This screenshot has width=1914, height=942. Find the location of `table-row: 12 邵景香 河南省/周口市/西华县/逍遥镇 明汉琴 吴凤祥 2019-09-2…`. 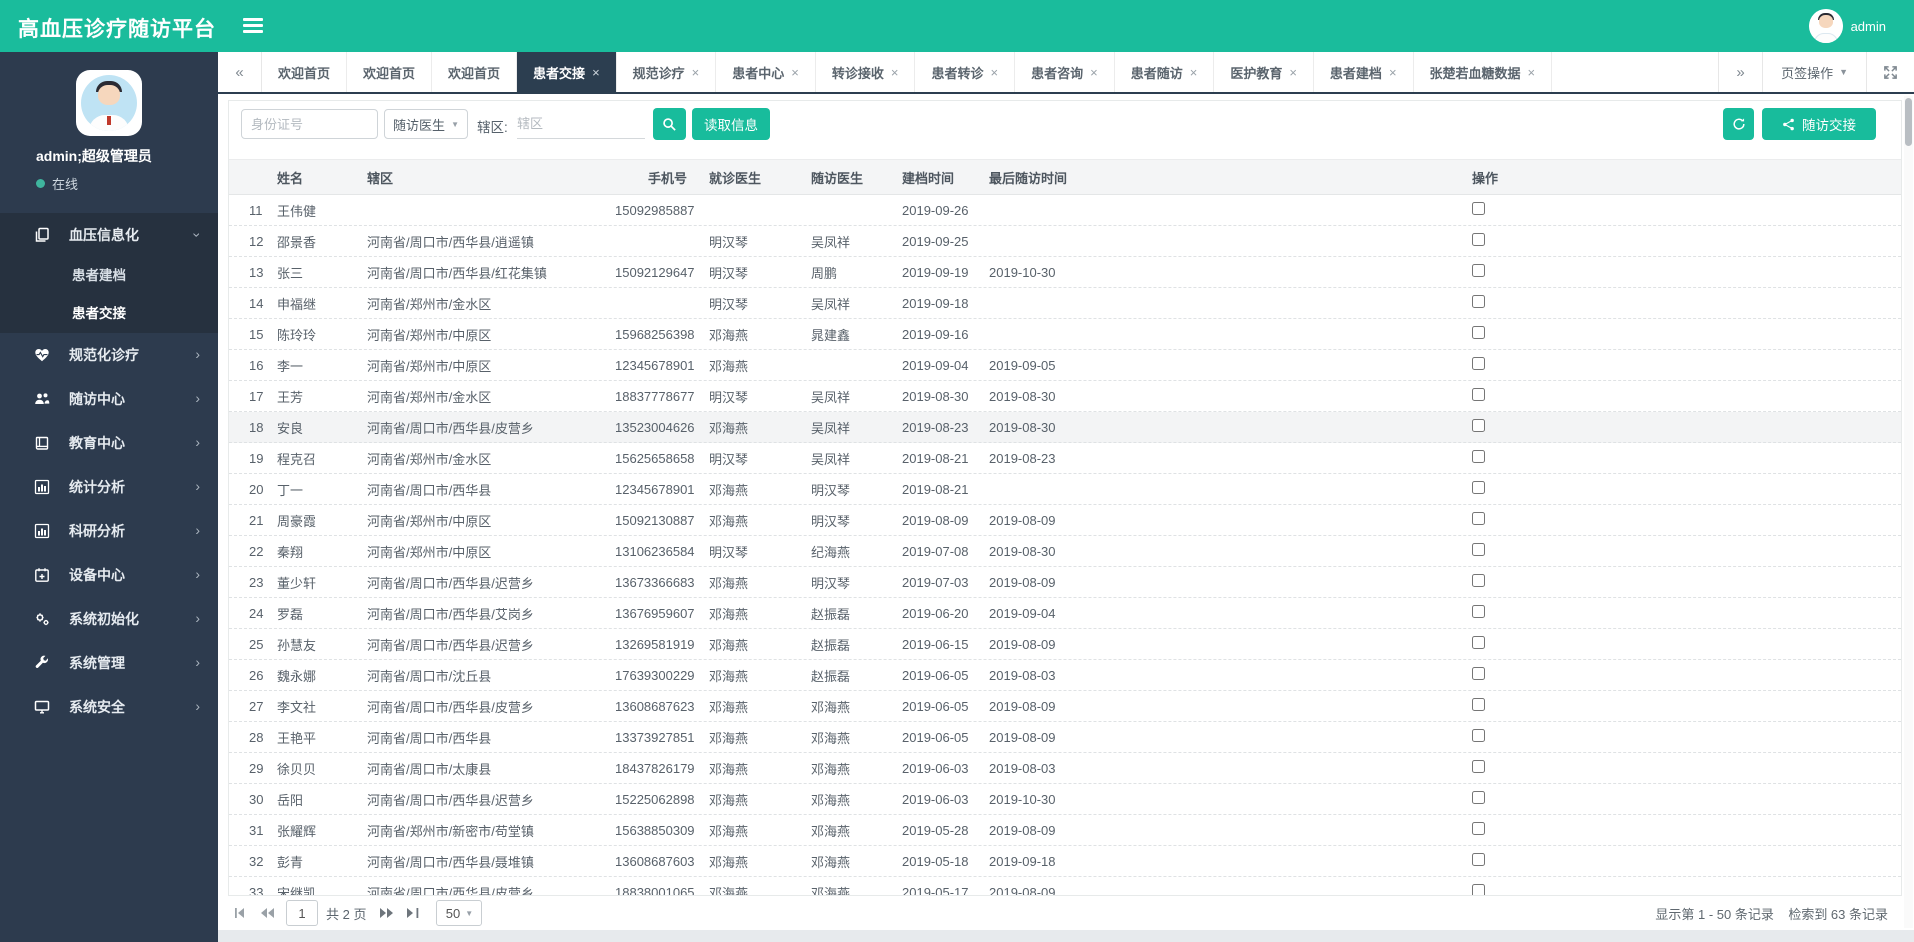

table-row: 12 邵景香 河南省/周口市/西华县/逍遥镇 明汉琴 吴凤祥 2019-09-2… is located at coordinates (1065, 241).